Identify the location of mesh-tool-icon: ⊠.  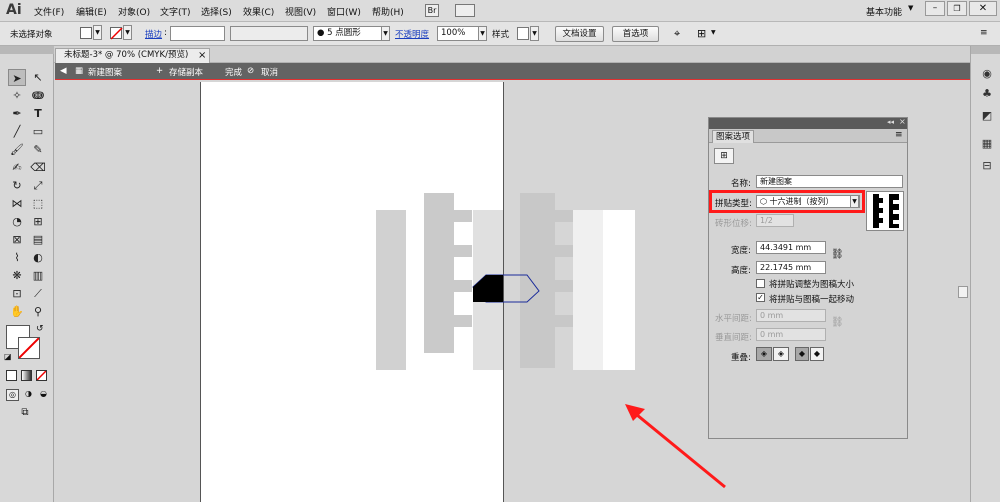
(17, 239).